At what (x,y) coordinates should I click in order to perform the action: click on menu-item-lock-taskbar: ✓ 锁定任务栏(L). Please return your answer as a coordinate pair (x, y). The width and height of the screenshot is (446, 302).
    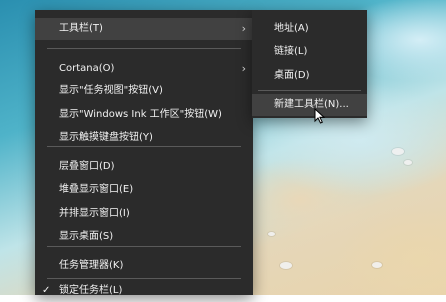
    Looking at the image, I should click on (144, 291).